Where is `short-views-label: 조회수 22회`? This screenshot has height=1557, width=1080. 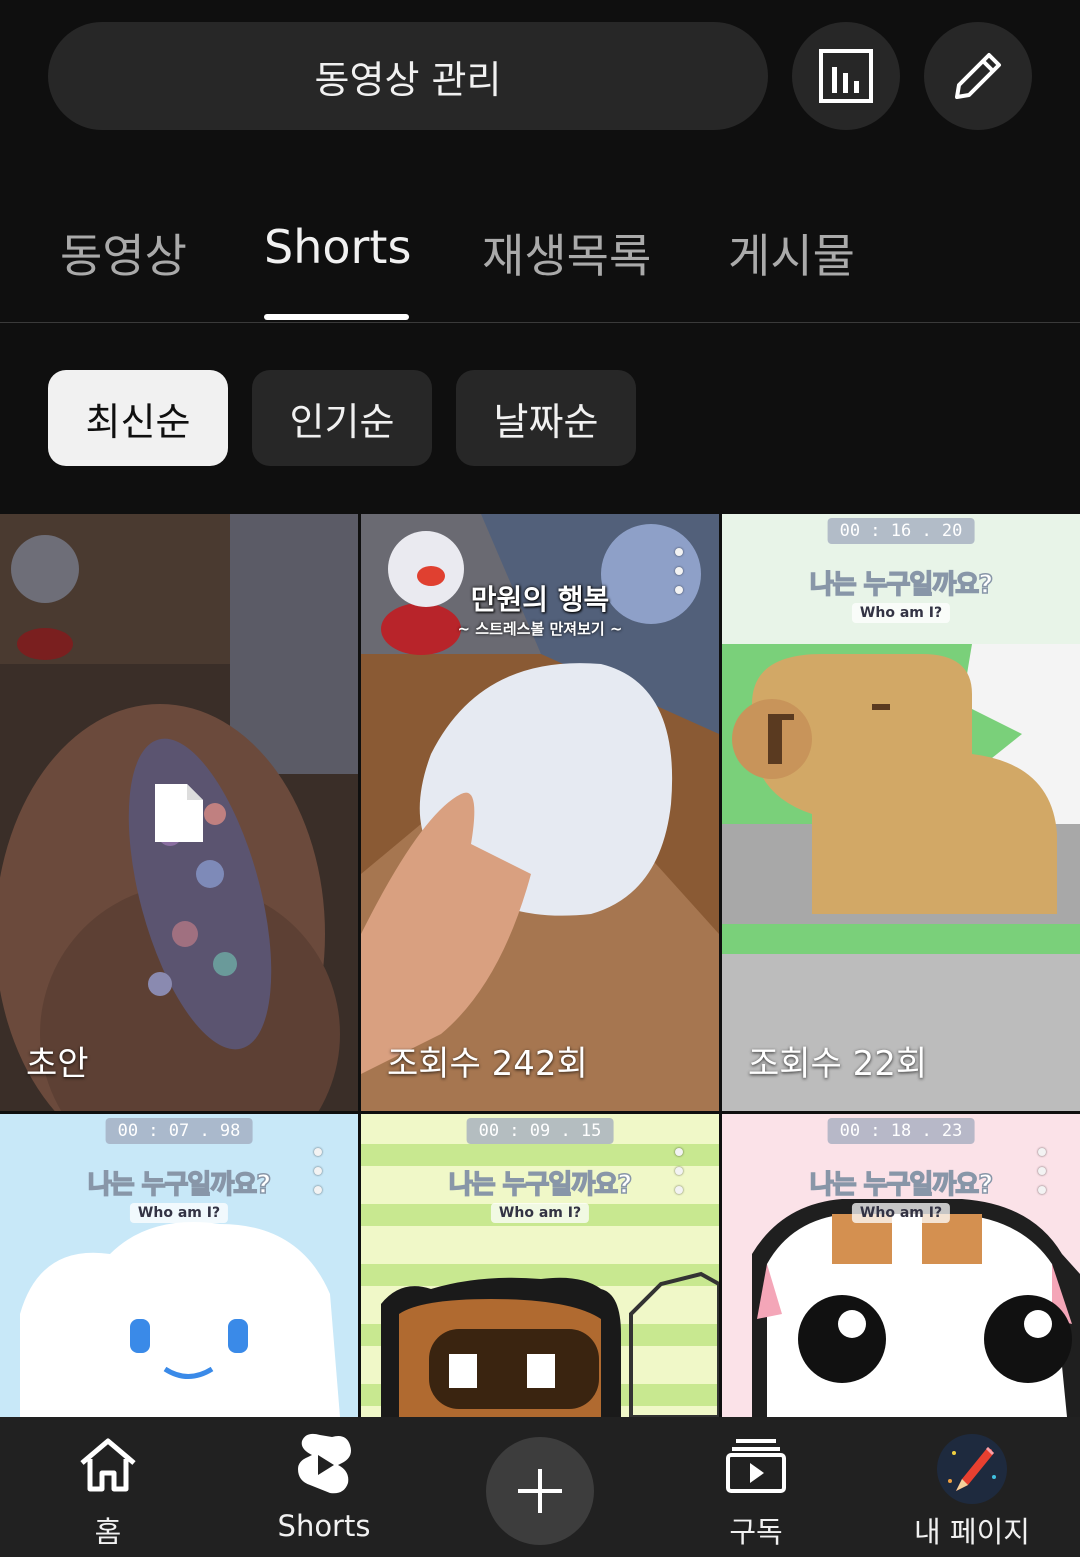
short-views-label: 조회수 22회 is located at coordinates (838, 1064).